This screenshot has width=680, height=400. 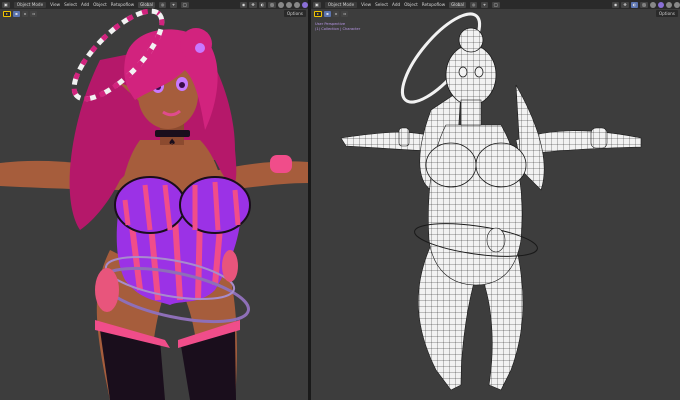 What do you see at coordinates (172, 143) in the screenshot?
I see `choker-spade-icon: ♠` at bounding box center [172, 143].